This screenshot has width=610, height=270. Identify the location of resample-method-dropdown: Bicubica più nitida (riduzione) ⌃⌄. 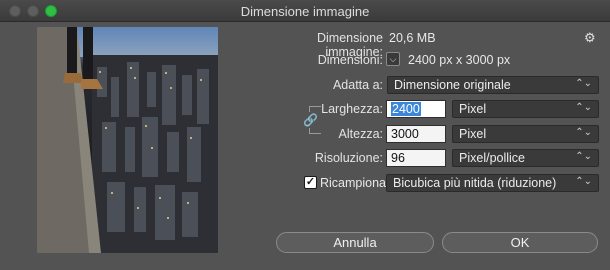
(492, 183).